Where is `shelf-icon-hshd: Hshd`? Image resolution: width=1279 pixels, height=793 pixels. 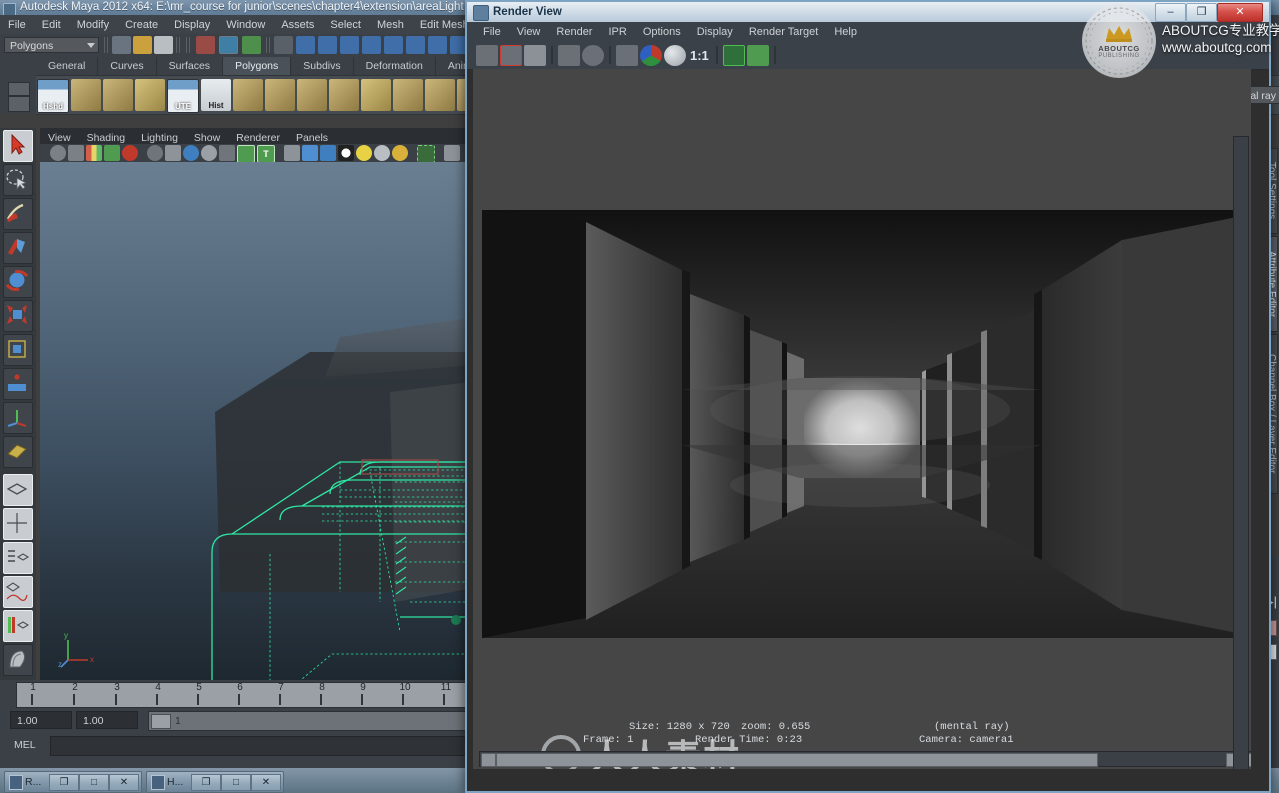
shelf-icon-hshd: Hshd is located at coordinates (53, 96).